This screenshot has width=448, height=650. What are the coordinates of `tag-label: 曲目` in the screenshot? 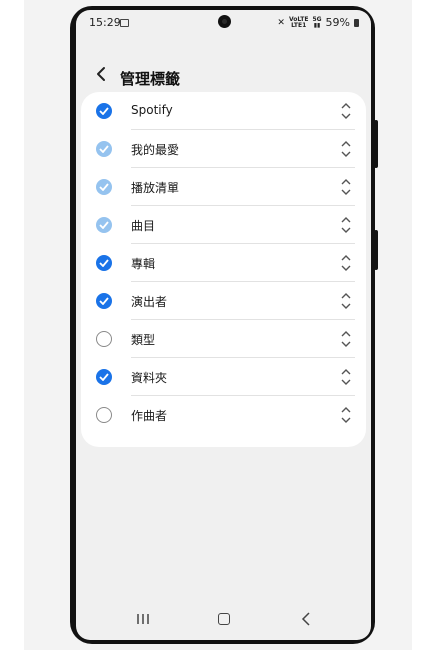 It's located at (143, 226).